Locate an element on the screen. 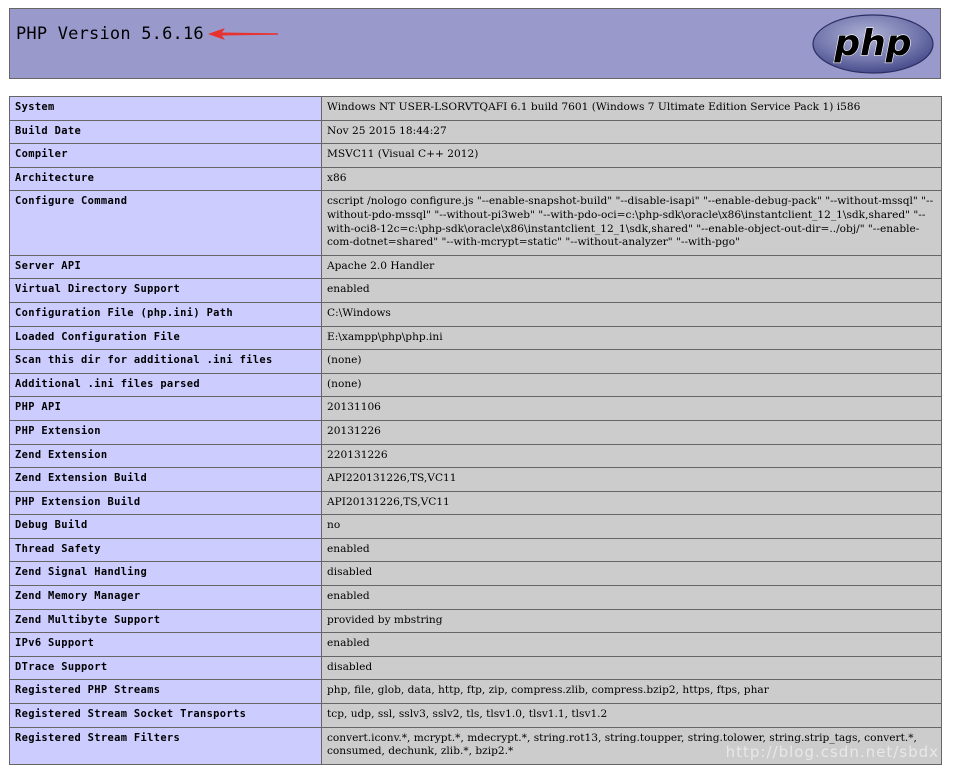  table-row: Zend Extension 220131226 is located at coordinates (475, 456).